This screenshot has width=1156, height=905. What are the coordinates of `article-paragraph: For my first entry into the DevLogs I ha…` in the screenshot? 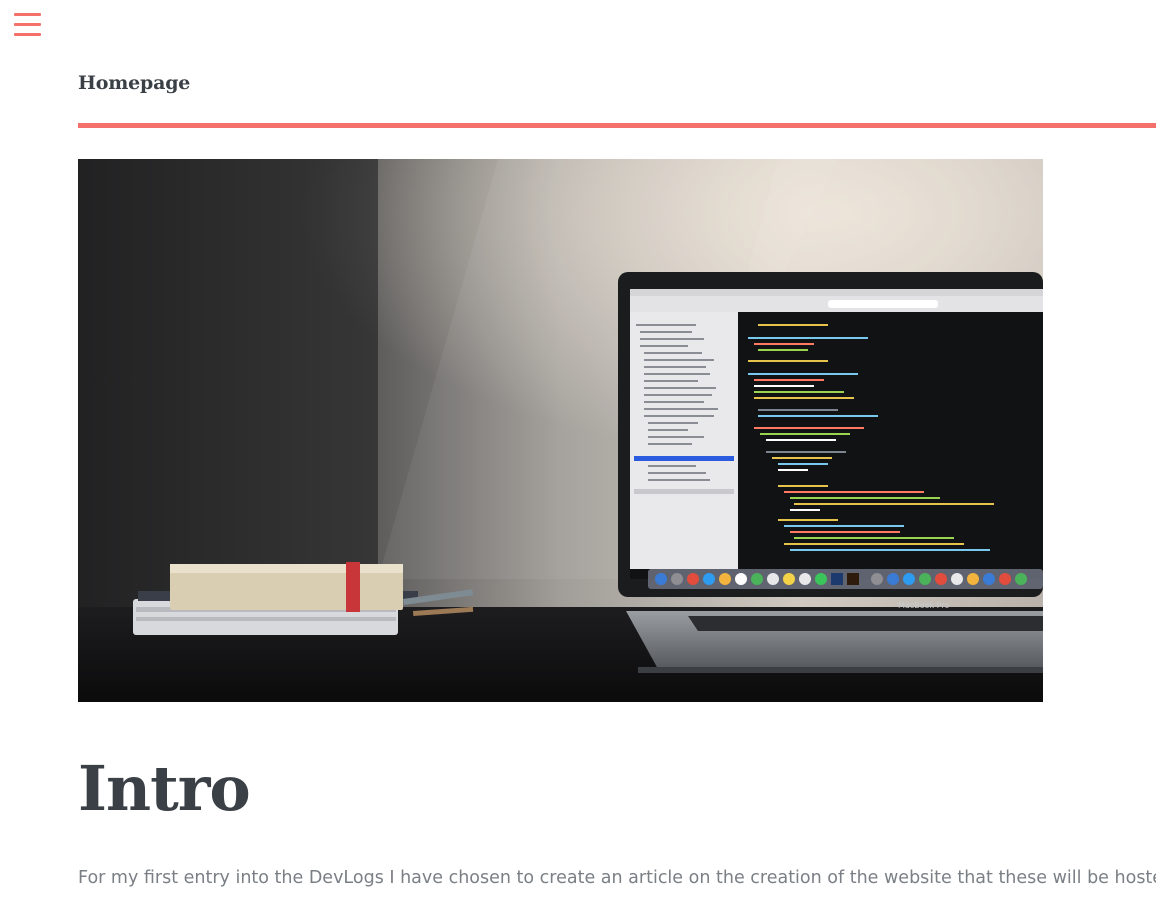 It's located at (617, 878).